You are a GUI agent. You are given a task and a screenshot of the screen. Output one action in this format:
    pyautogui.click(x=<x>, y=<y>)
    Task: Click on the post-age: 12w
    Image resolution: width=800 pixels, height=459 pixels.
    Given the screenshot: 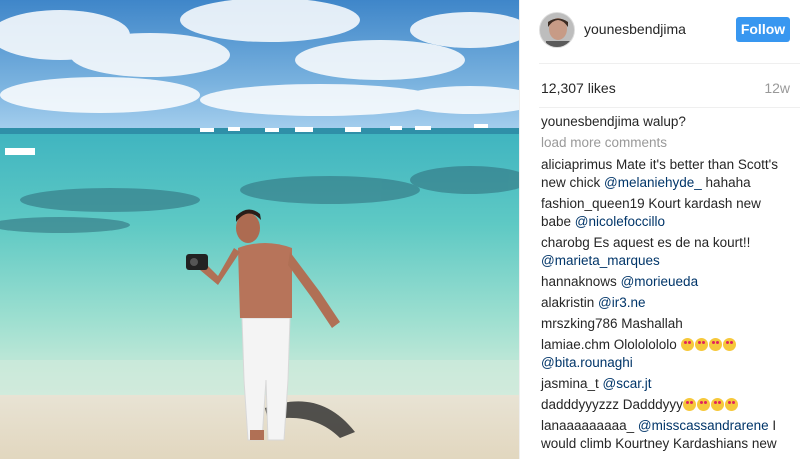 What is the action you would take?
    pyautogui.click(x=777, y=88)
    